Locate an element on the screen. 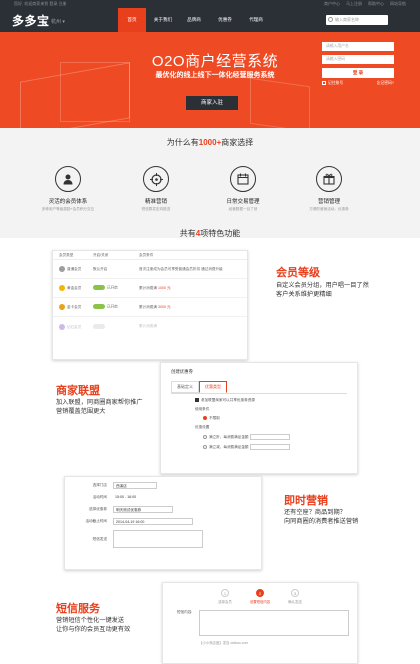  special-title-post: 项特色功能 is located at coordinates (220, 233).